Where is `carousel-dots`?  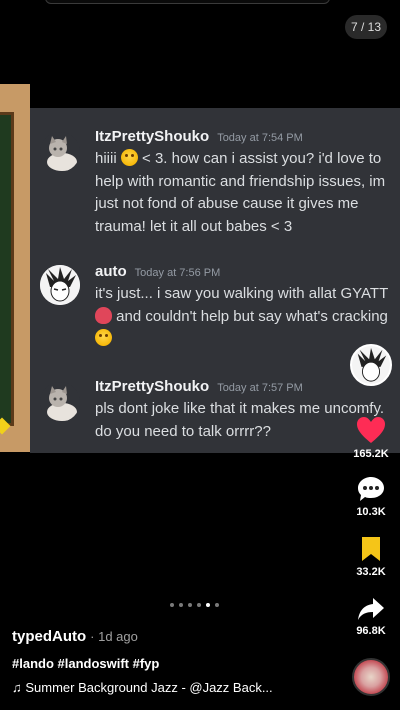 carousel-dots is located at coordinates (194, 605).